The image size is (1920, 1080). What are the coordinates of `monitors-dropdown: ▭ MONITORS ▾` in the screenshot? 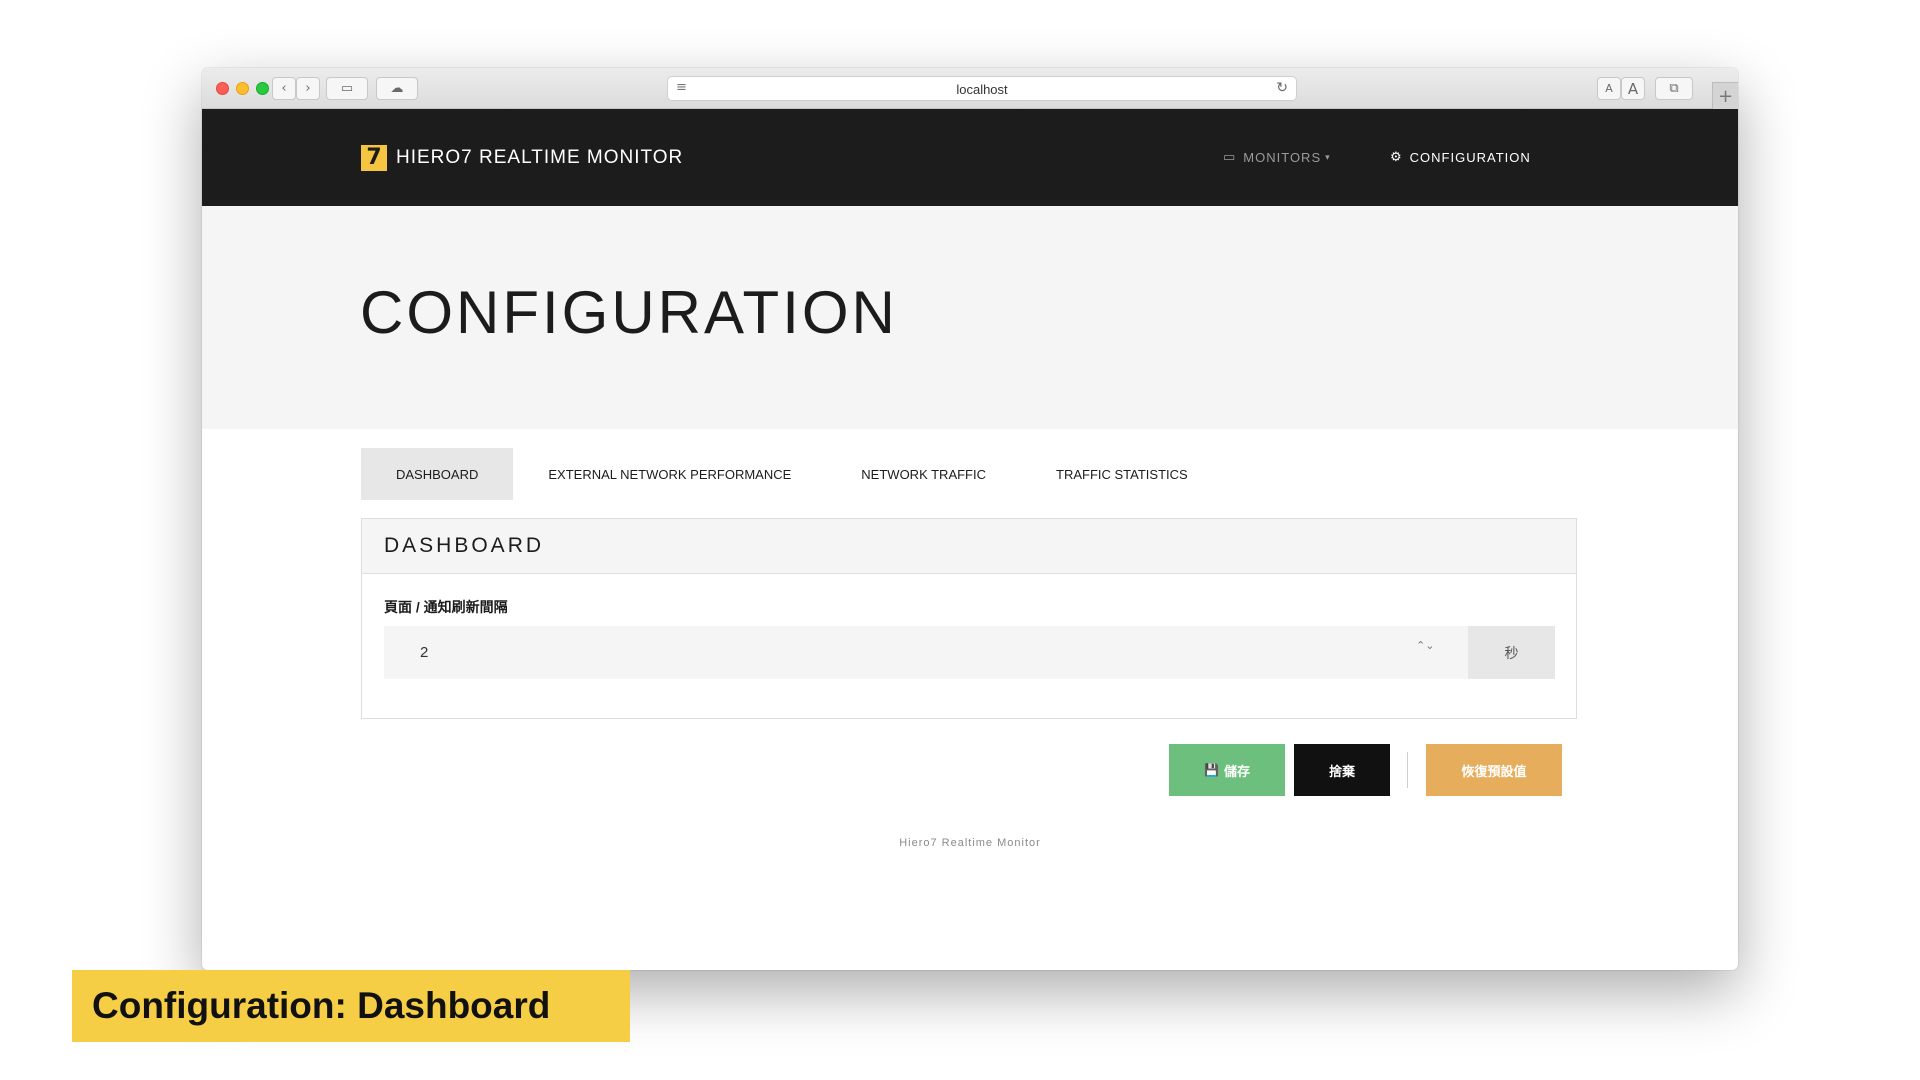 It's located at (1277, 157).